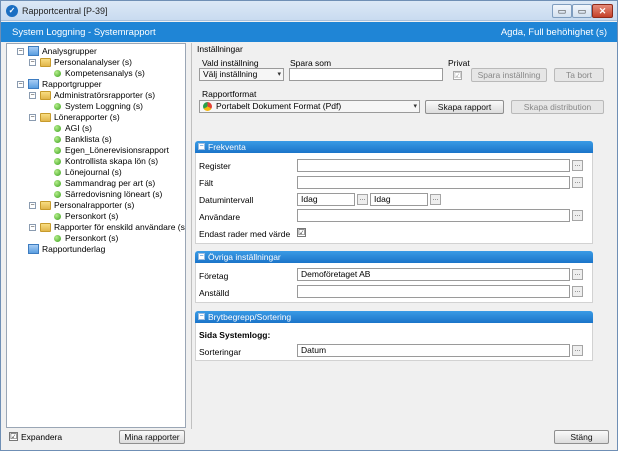 The height and width of the screenshot is (451, 618). What do you see at coordinates (562, 11) in the screenshot?
I see `minimize-button: ▭` at bounding box center [562, 11].